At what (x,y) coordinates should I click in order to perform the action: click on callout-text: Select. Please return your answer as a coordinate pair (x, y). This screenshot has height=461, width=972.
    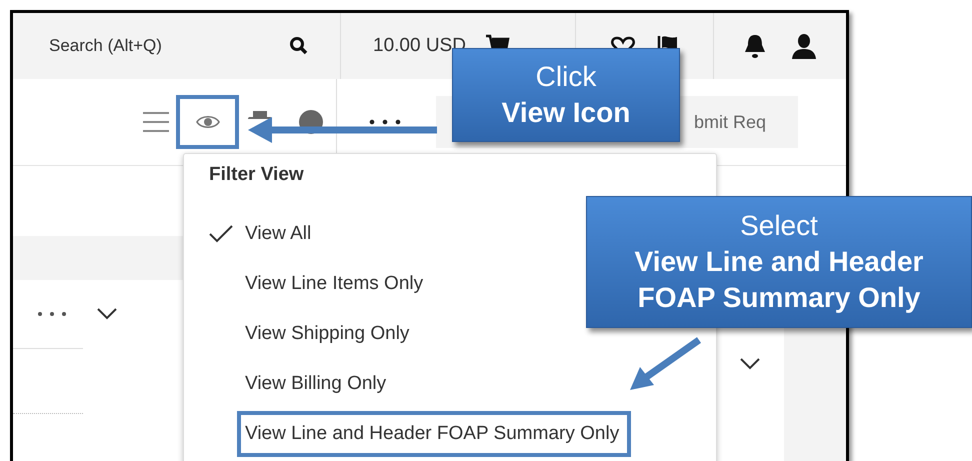
    Looking at the image, I should click on (779, 226).